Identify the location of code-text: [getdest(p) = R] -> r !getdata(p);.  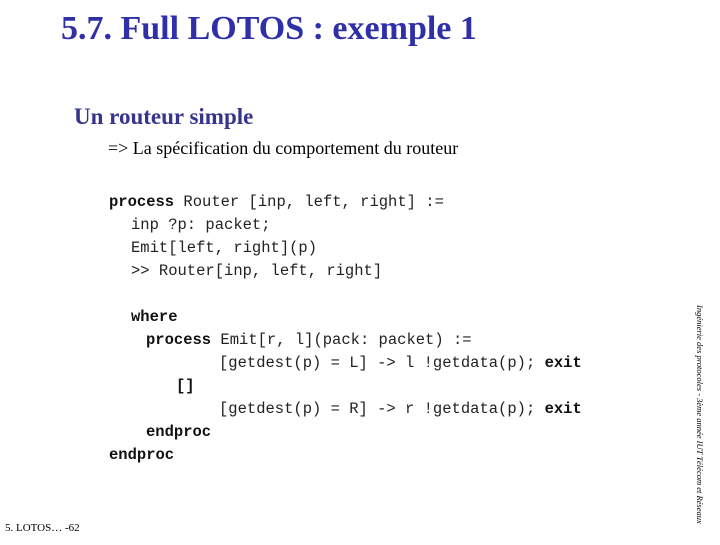
(382, 409).